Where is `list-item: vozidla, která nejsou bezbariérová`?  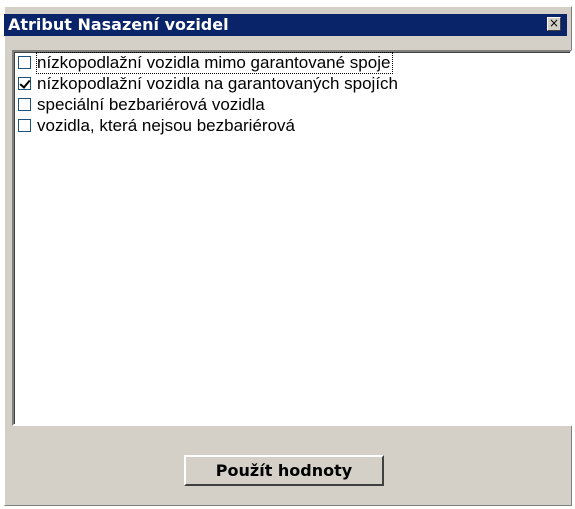 list-item: vozidla, která nejsou bezbariérová is located at coordinates (292, 125).